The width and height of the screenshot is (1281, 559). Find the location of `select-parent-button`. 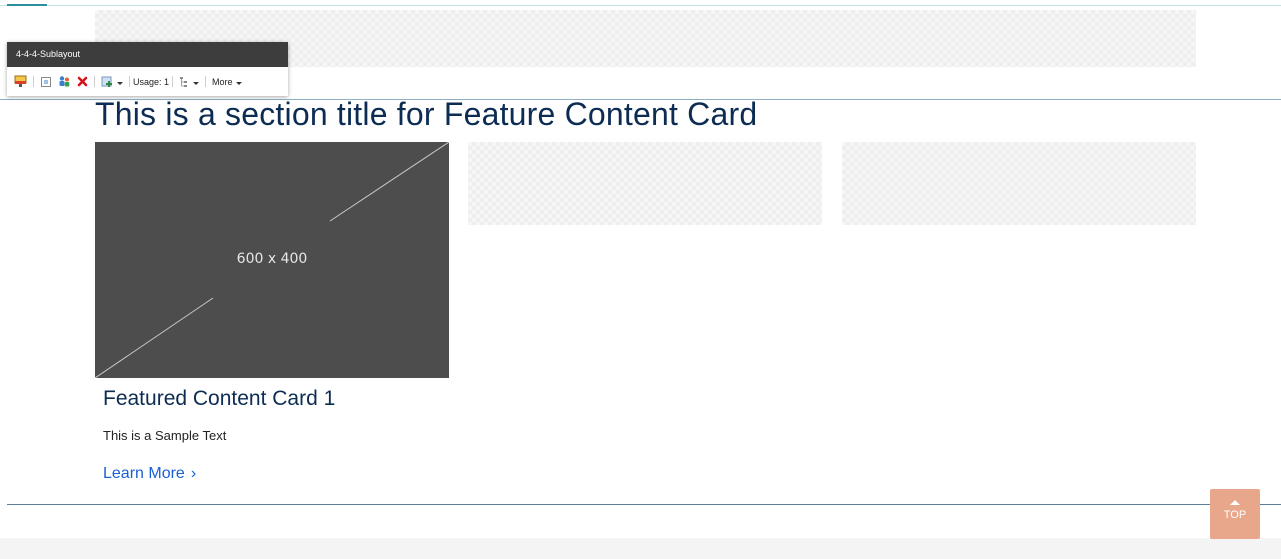

select-parent-button is located at coordinates (46, 82).